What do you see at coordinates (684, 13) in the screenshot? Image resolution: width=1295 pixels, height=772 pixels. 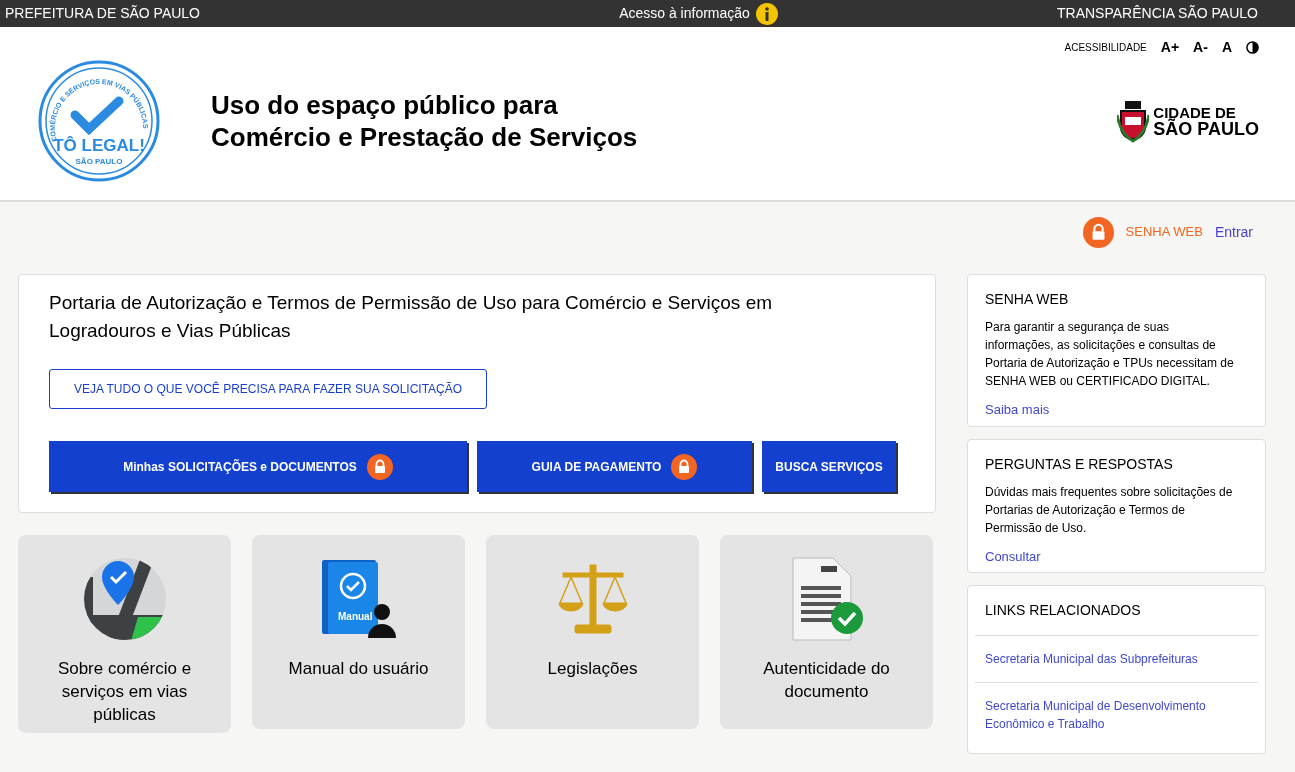 I see `info-access-link: Acesso à informação` at bounding box center [684, 13].